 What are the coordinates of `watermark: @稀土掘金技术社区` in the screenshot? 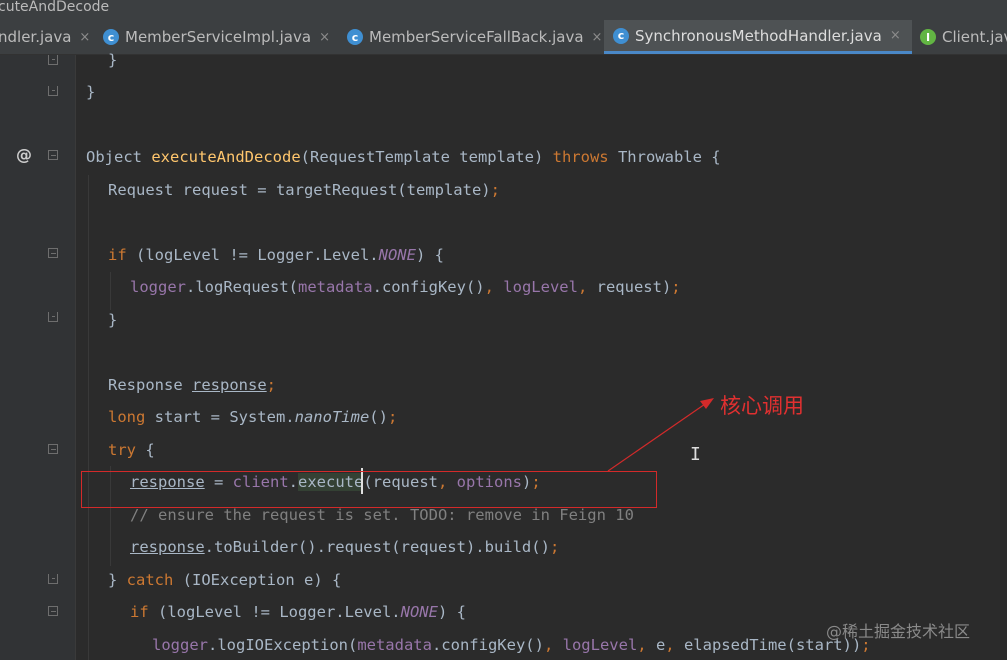 It's located at (898, 631).